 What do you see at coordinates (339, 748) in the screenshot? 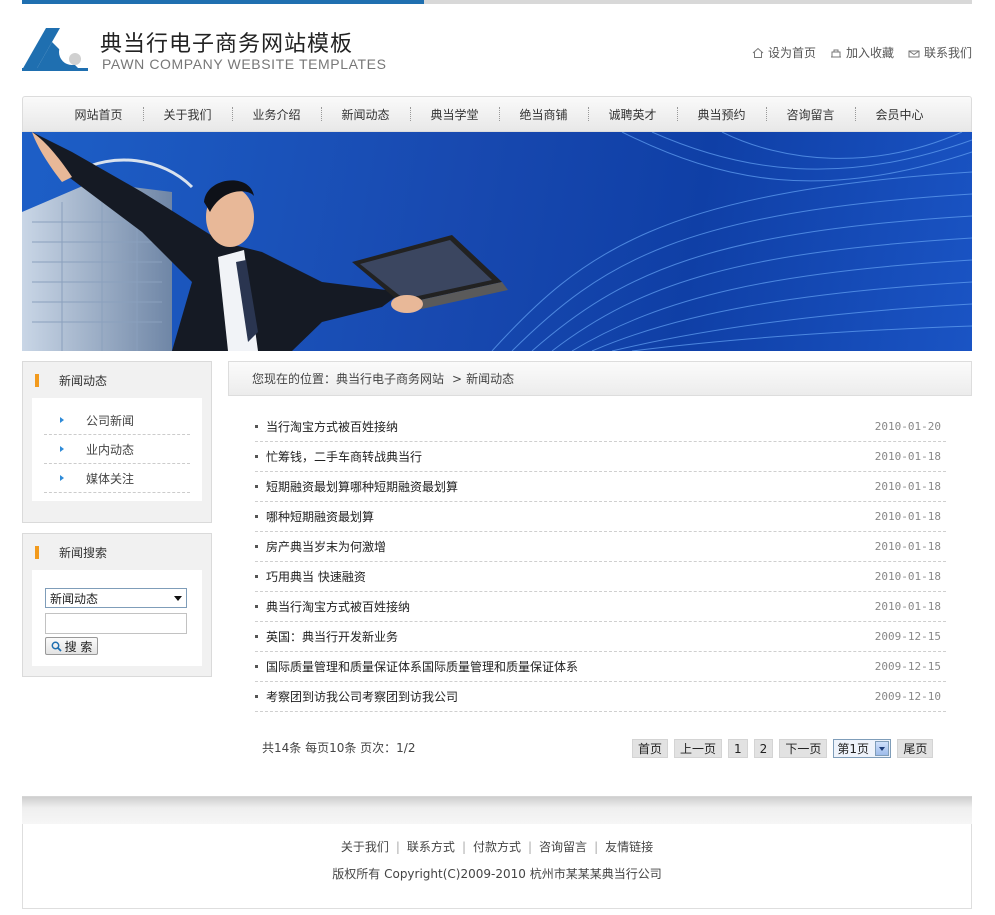
I see `pagination-info: 共14条 每页10条 页次：1/2` at bounding box center [339, 748].